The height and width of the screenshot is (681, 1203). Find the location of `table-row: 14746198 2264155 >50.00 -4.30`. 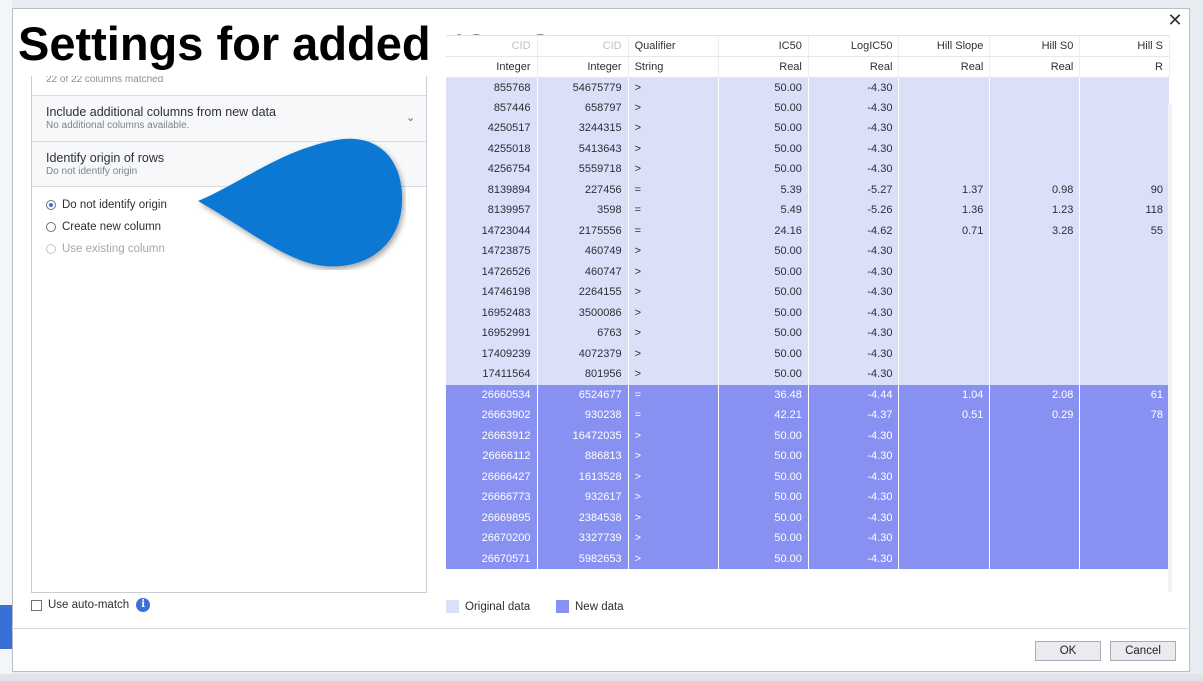

table-row: 14746198 2264155 >50.00 -4.30 is located at coordinates (808, 292).